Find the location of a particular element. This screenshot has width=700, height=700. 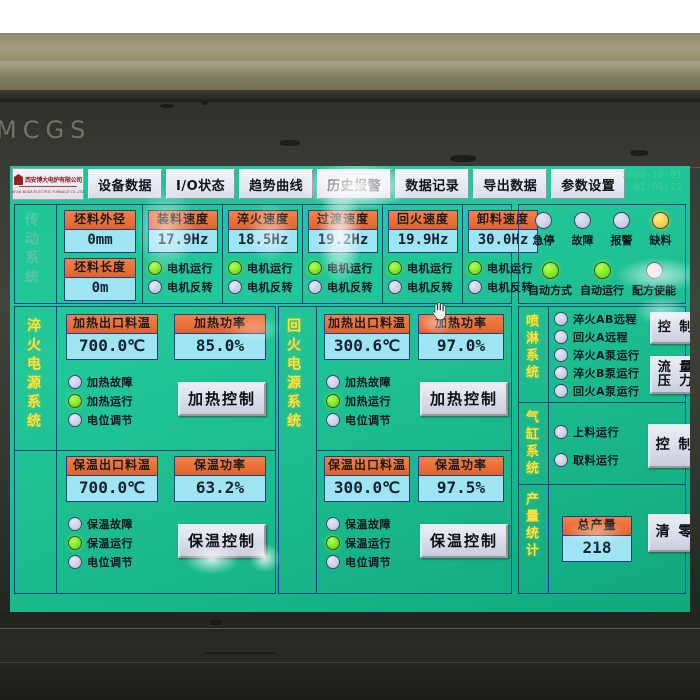

temper-hold-temp-field: 保温出口料温 300.0℃ is located at coordinates (367, 479).